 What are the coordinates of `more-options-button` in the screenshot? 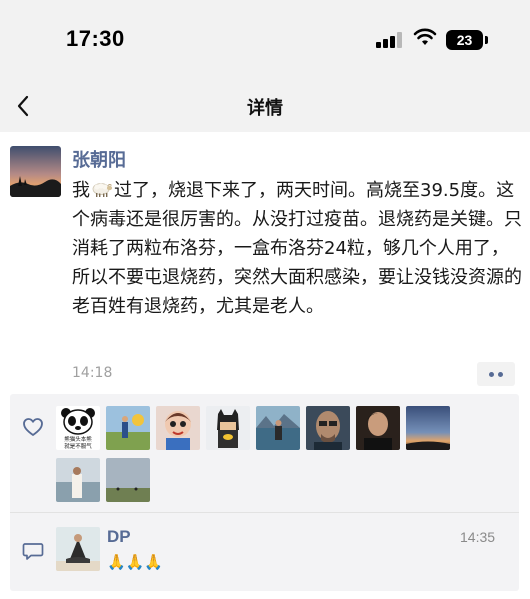 It's located at (496, 374).